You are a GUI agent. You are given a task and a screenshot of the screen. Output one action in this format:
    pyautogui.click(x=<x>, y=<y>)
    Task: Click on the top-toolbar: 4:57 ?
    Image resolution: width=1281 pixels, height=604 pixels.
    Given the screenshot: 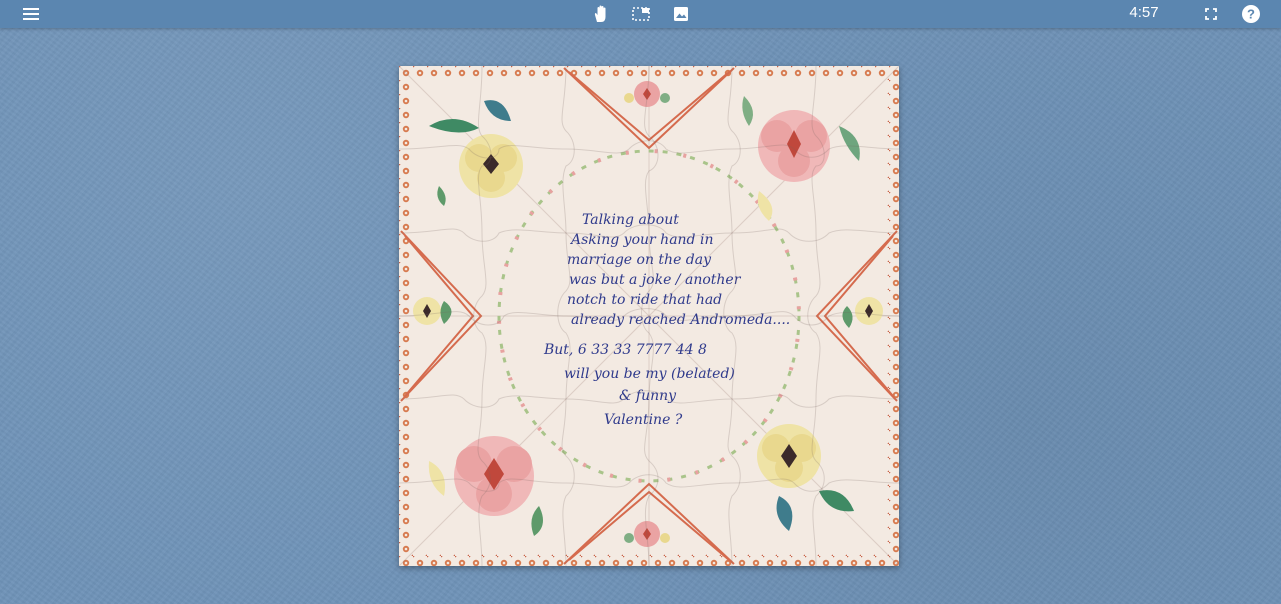 What is the action you would take?
    pyautogui.click(x=640, y=14)
    